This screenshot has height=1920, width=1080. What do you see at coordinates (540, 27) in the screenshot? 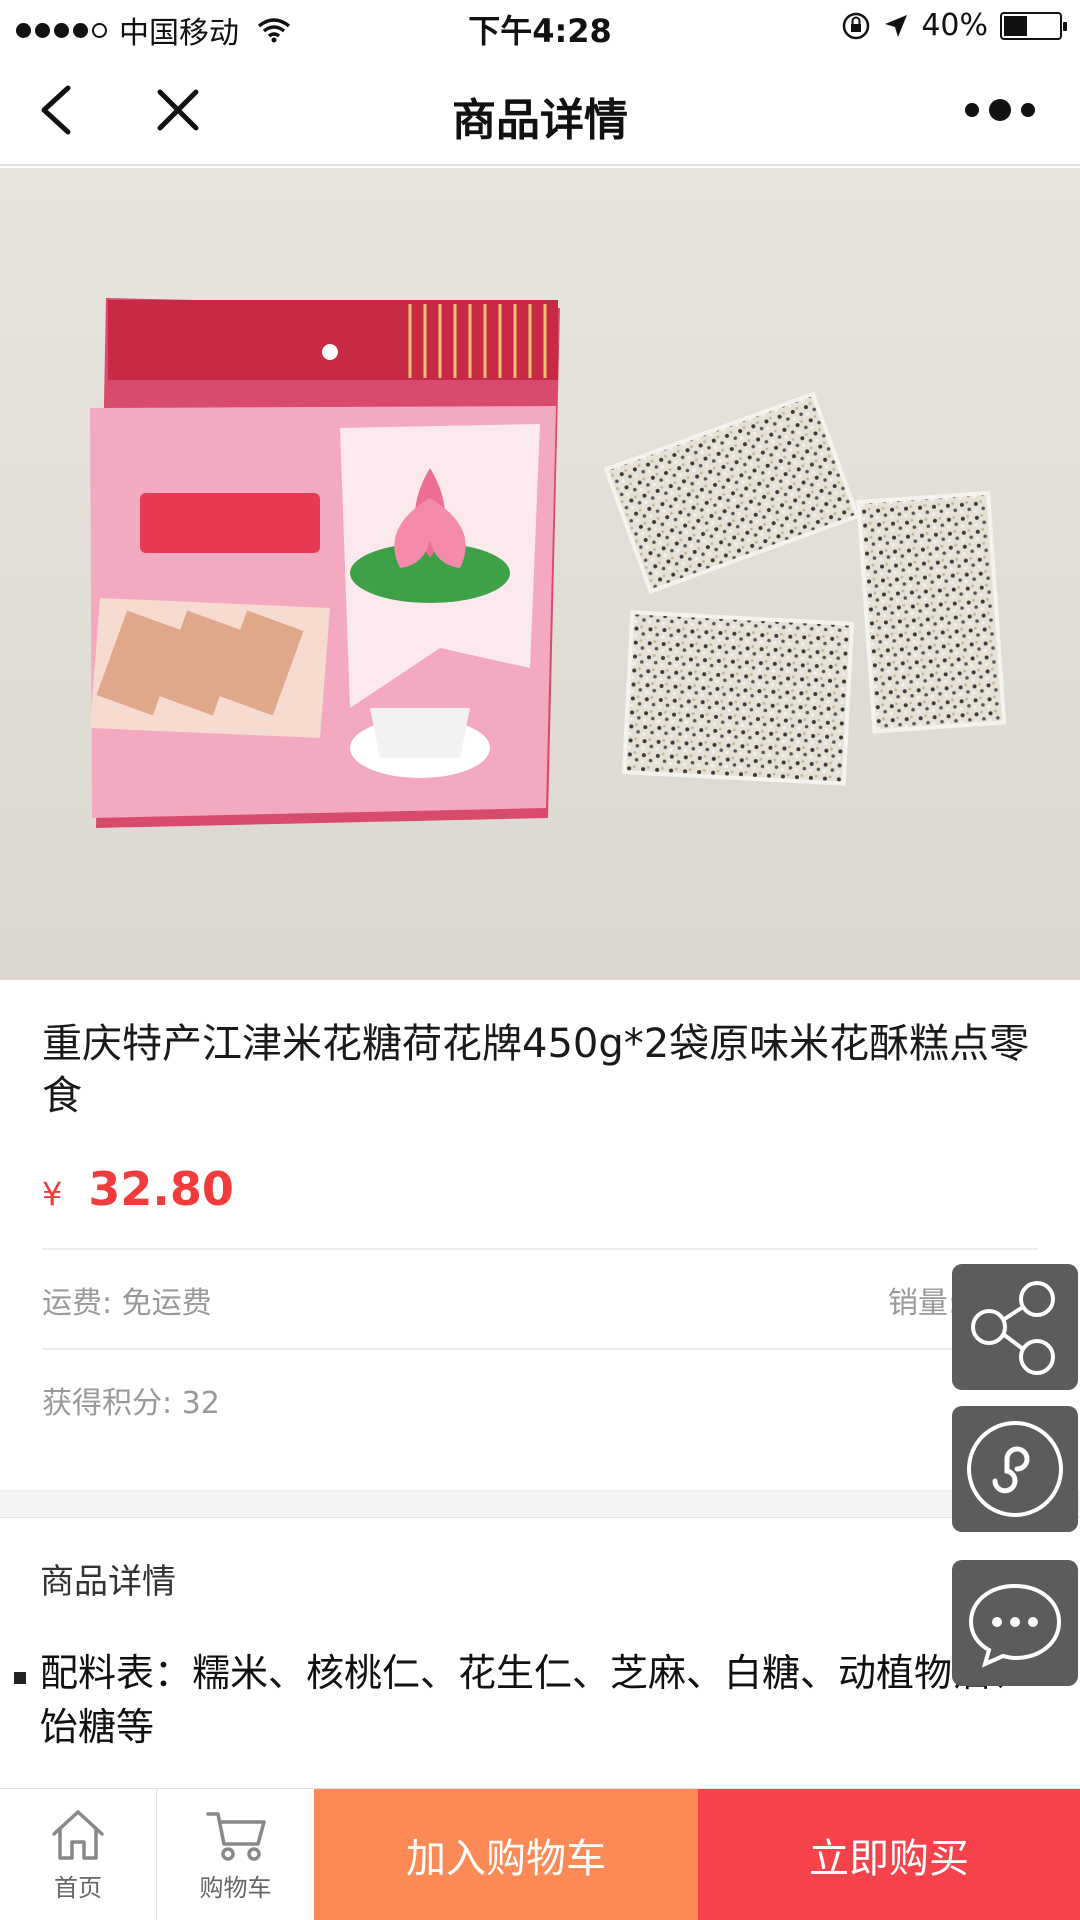
I see `status-bar: 中国移动 下午4:28 40%` at bounding box center [540, 27].